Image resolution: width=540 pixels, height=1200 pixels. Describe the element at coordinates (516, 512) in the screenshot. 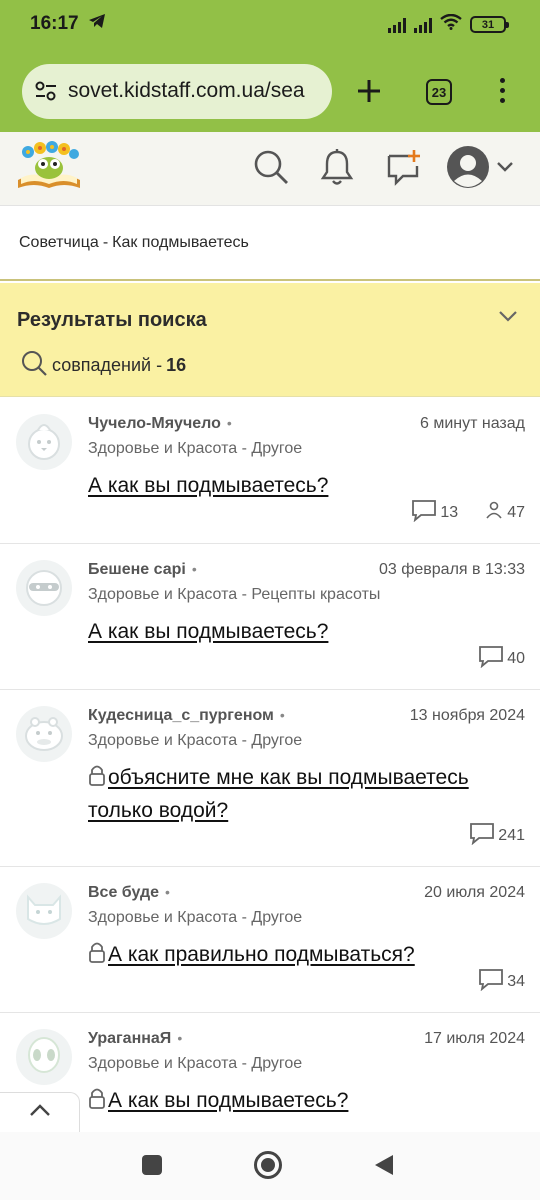

I see `participant-count: 47` at that location.